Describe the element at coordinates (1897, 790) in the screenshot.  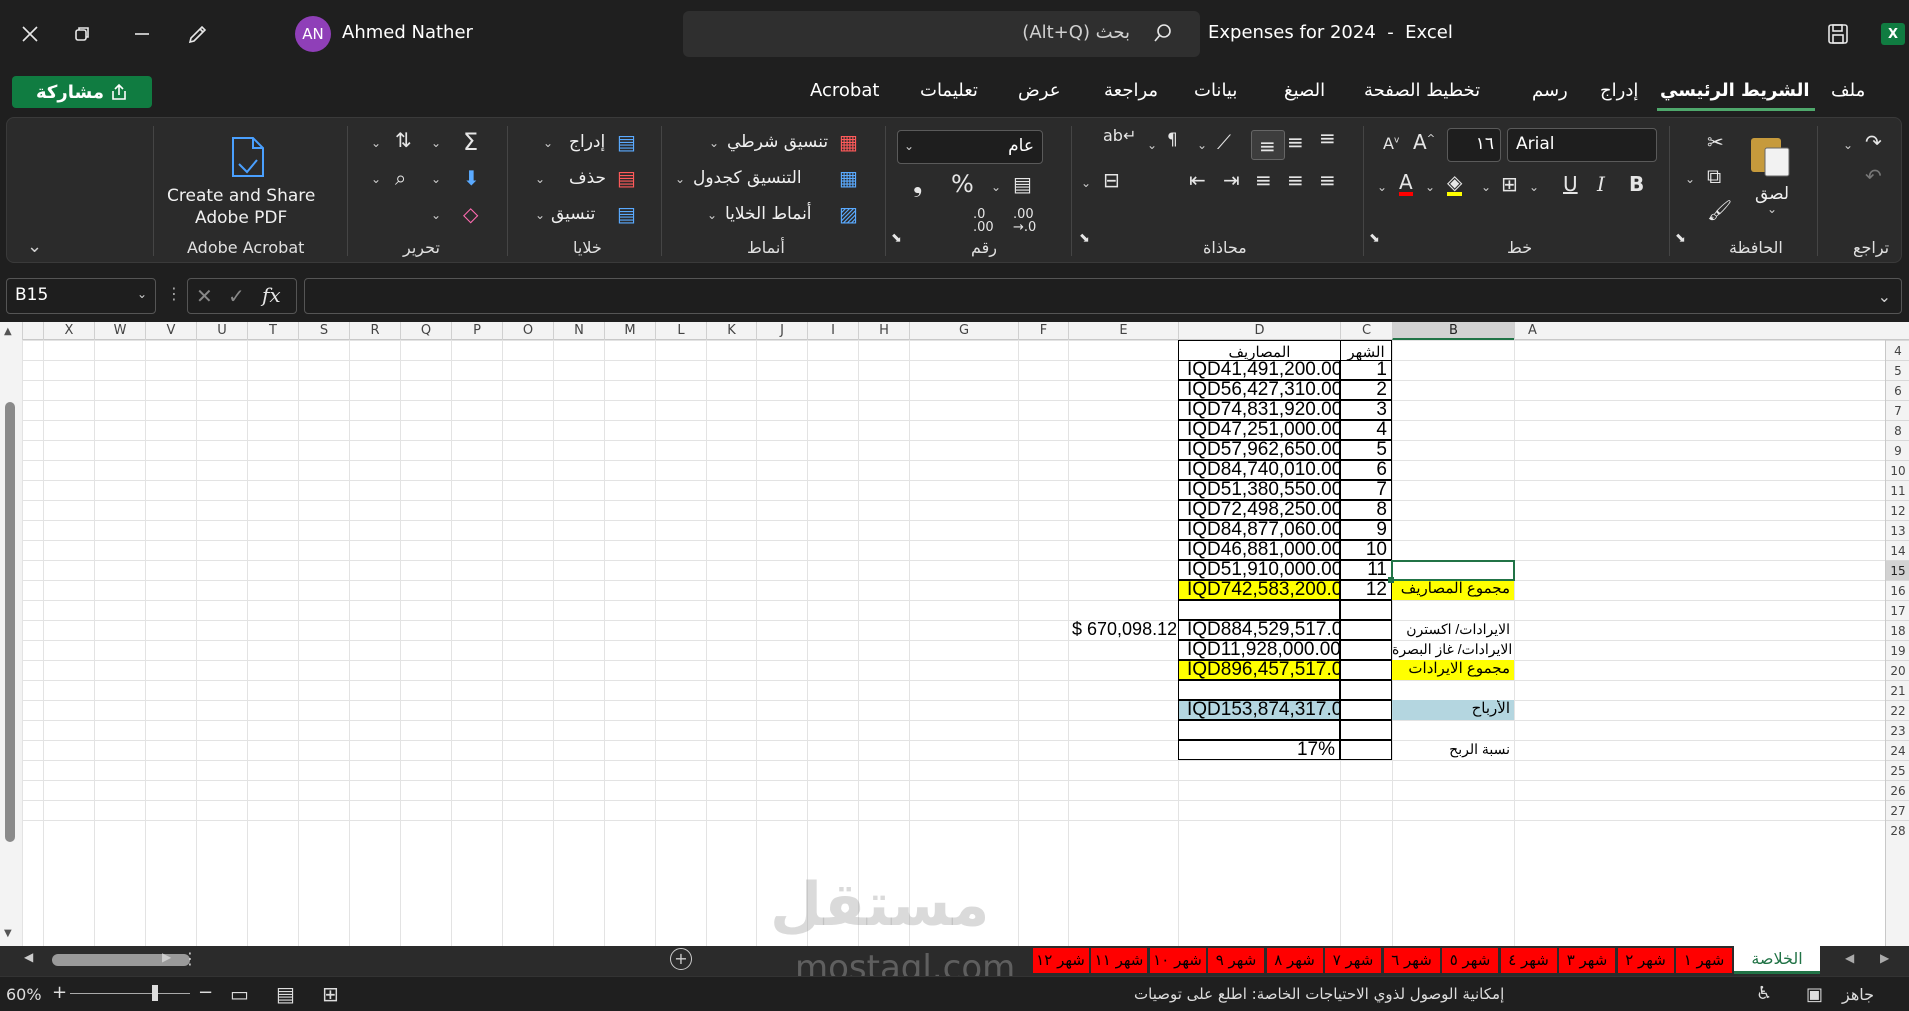
I see `row-header: 26` at that location.